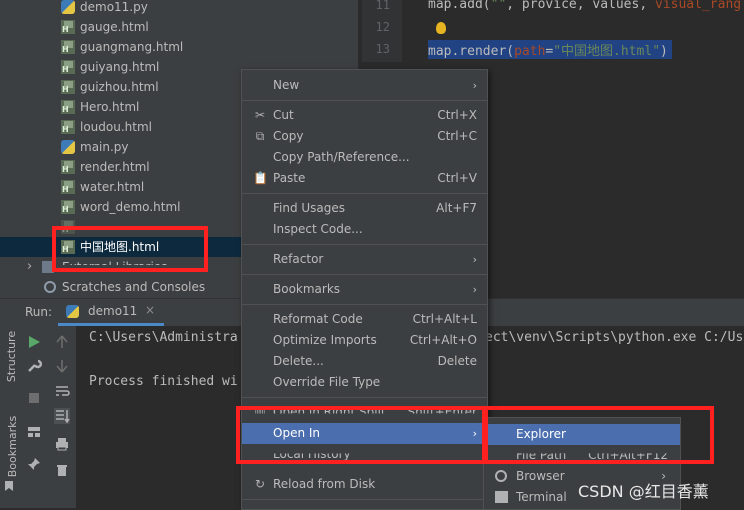 Image resolution: width=744 pixels, height=510 pixels. What do you see at coordinates (119, 87) in the screenshot?
I see `tree-item-label: guizhou.html` at bounding box center [119, 87].